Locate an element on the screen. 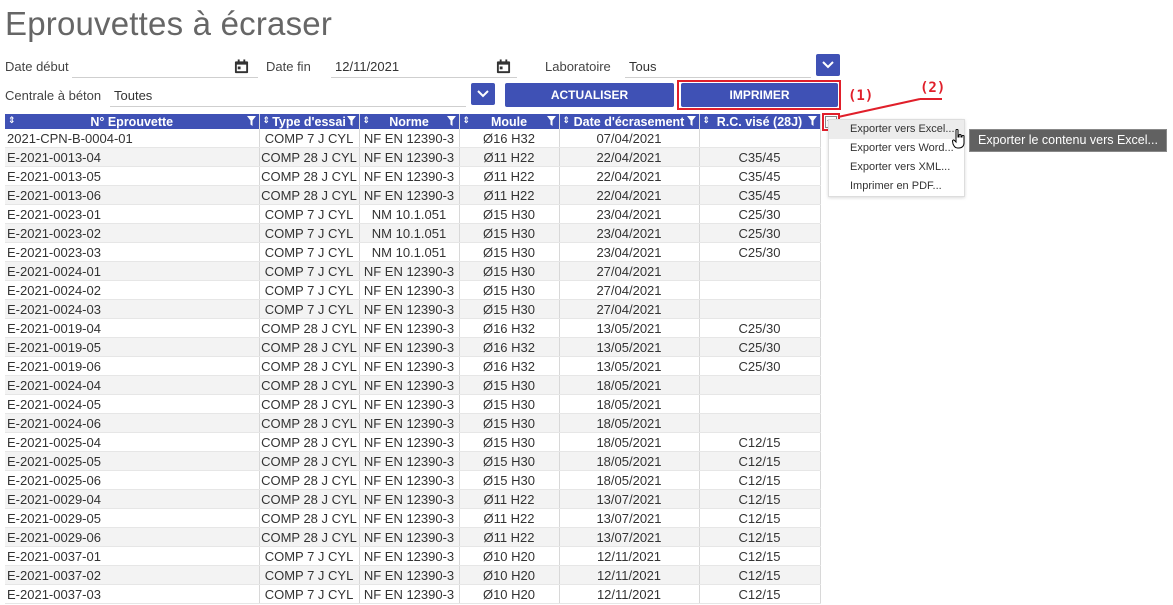 This screenshot has width=1173, height=605. cell-rc-vise: C35/45 is located at coordinates (760, 176).